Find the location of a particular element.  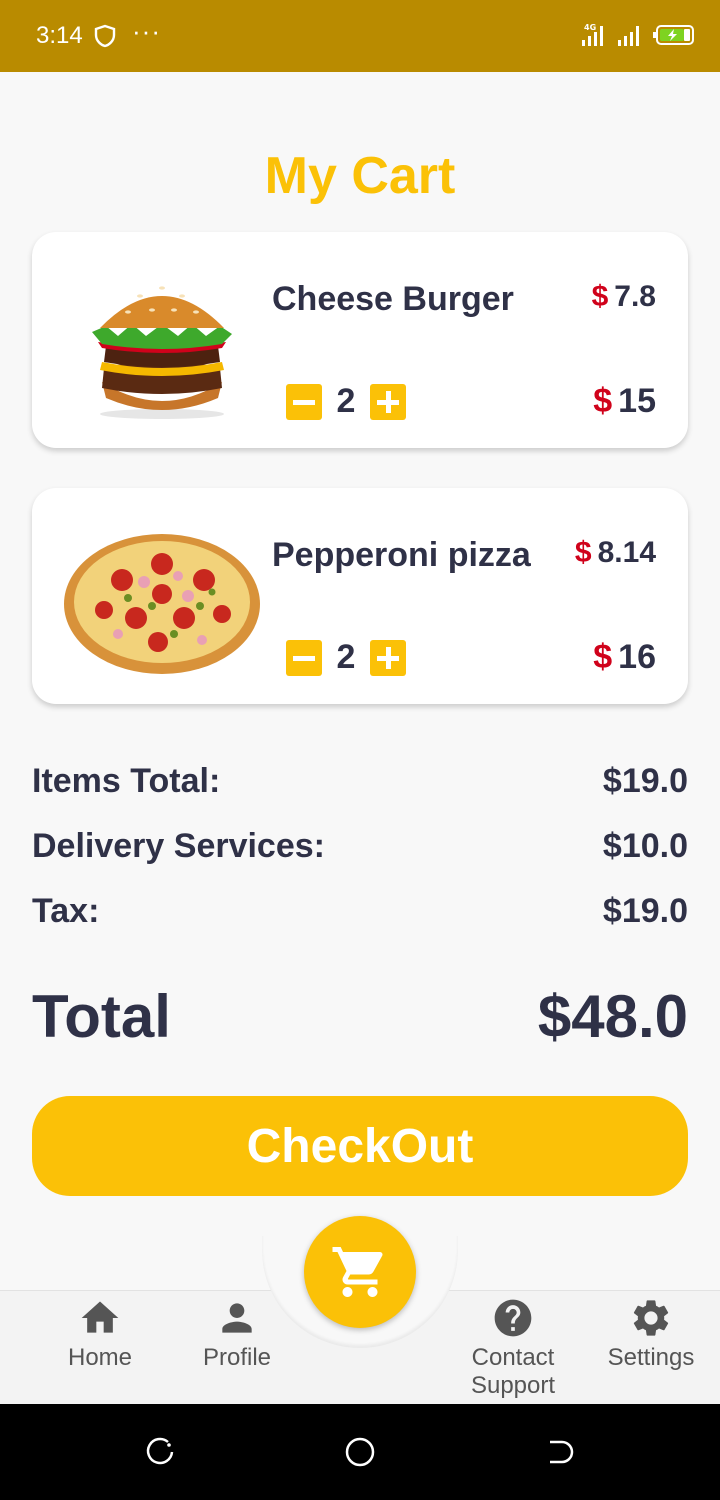

network-type-label: 4G is located at coordinates (590, 27).